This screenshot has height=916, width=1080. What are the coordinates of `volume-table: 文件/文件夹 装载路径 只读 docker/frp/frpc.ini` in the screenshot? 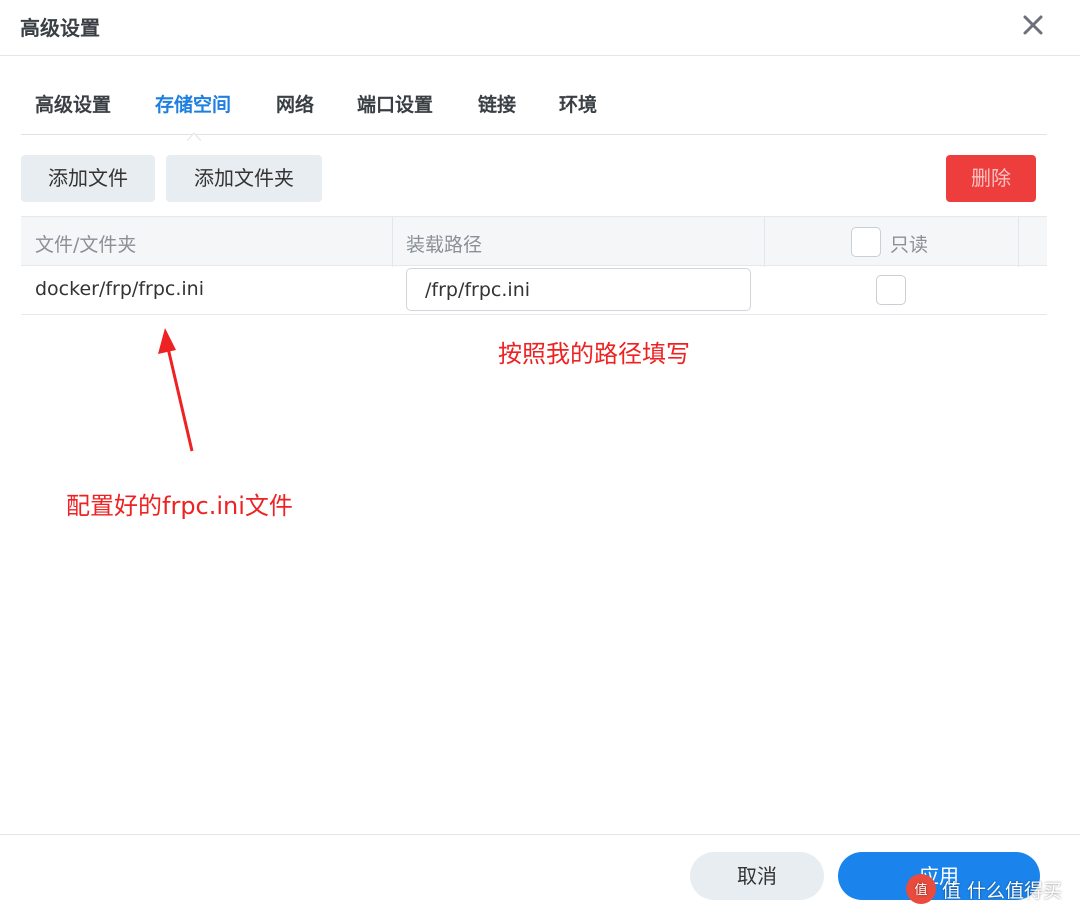 It's located at (534, 265).